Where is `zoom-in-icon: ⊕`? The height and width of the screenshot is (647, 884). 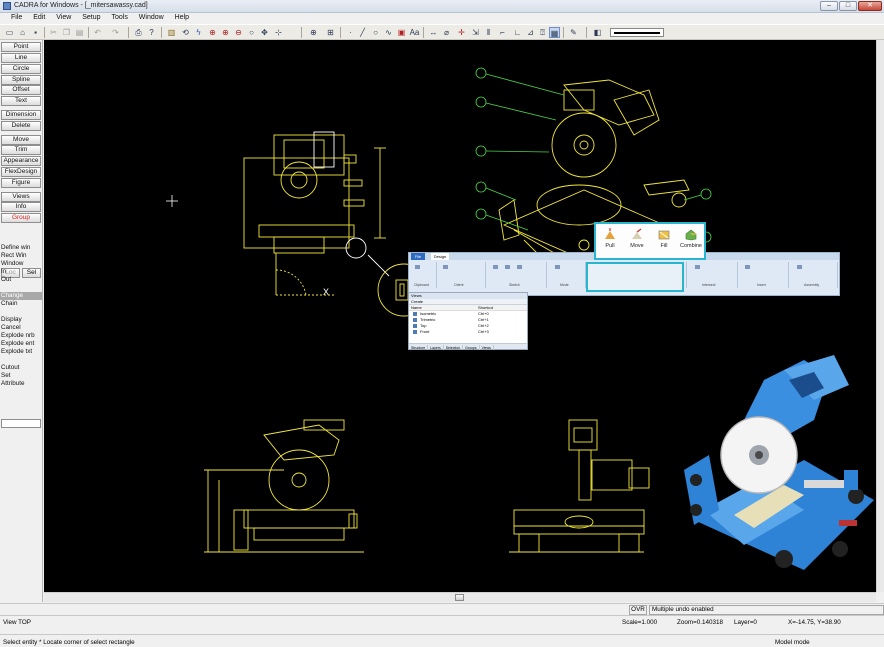 zoom-in-icon: ⊕ is located at coordinates (225, 32).